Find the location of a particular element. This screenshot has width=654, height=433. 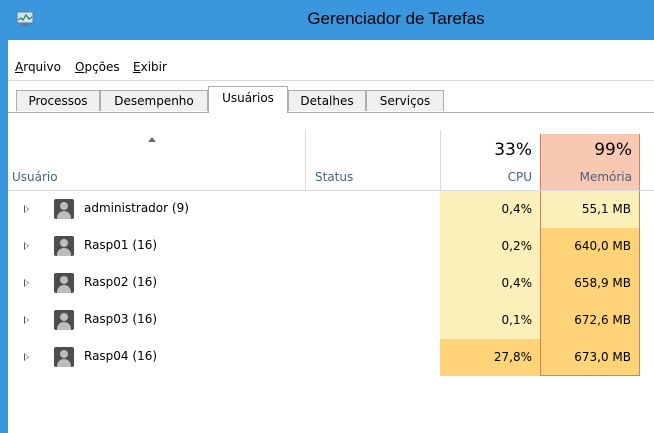

memory-total-percent: 99% is located at coordinates (613, 150).